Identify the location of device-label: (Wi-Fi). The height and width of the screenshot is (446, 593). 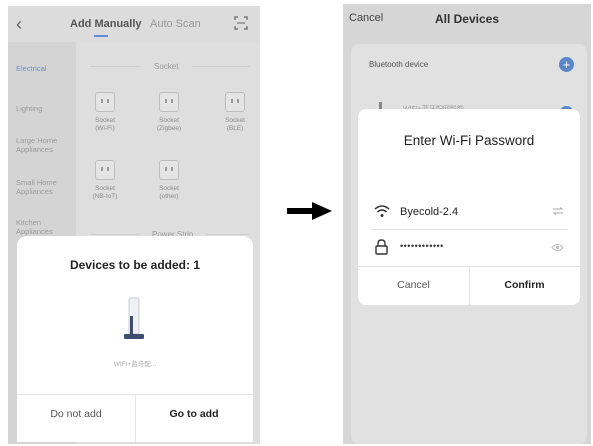
(105, 128).